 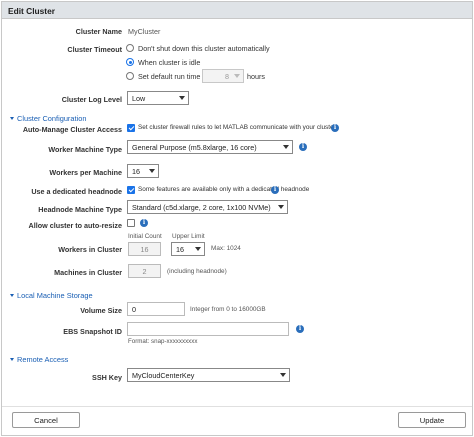 I want to click on auto-manage-checkbox, so click(x=131, y=128).